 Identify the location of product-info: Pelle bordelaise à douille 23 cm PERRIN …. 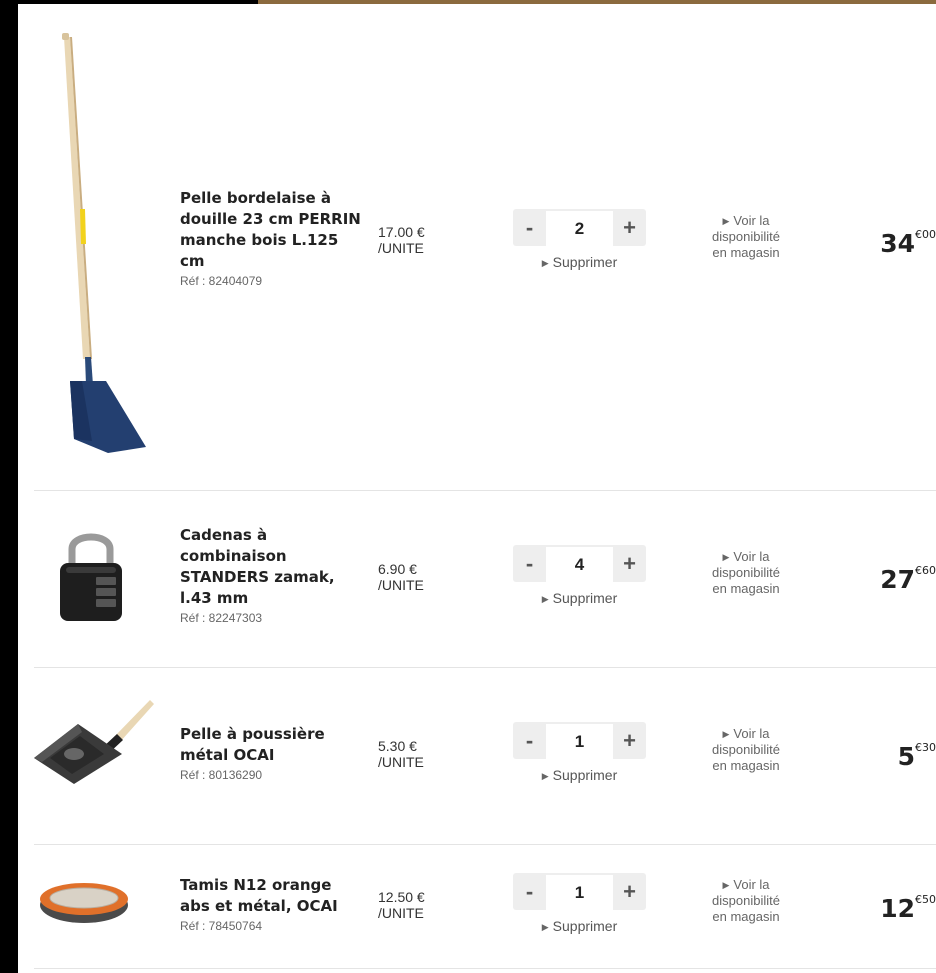
(271, 238).